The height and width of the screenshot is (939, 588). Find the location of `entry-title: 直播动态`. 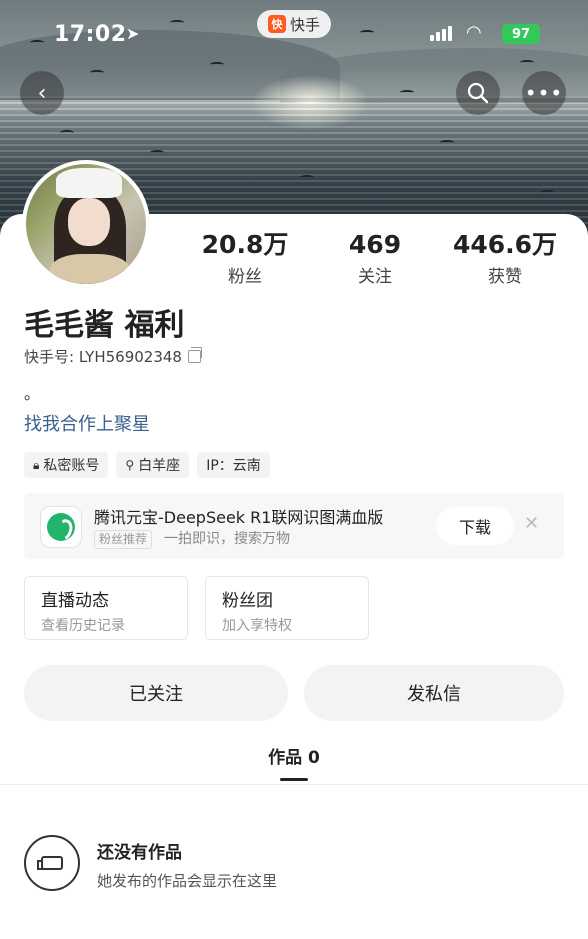

entry-title: 直播动态 is located at coordinates (75, 601).